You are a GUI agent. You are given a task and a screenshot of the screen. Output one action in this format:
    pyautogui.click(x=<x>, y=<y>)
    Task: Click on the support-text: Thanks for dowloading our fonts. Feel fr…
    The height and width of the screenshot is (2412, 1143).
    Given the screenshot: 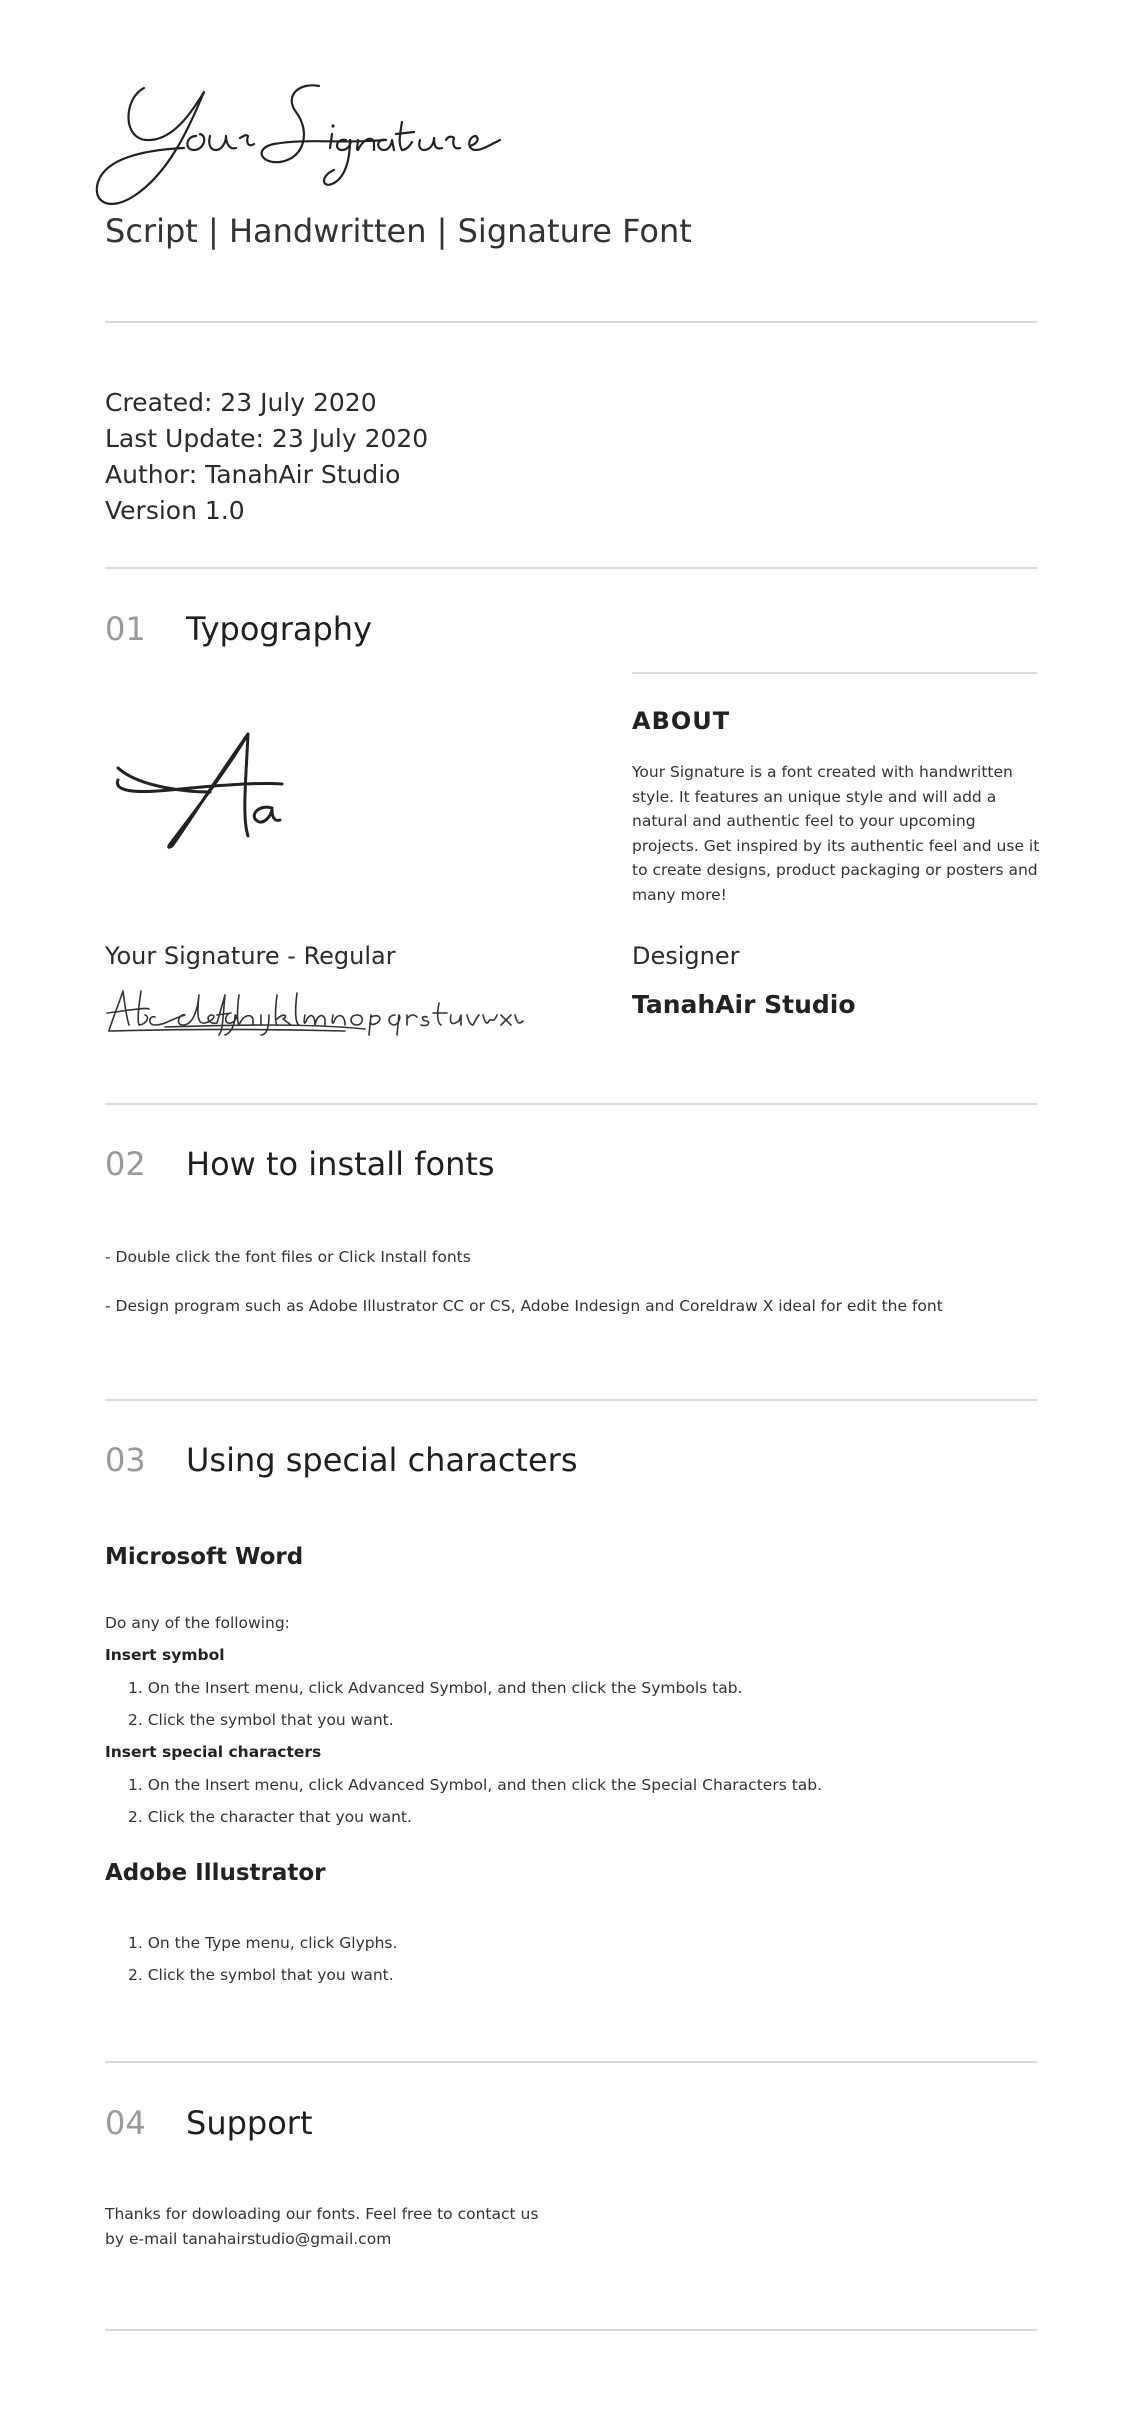 What is the action you would take?
    pyautogui.click(x=321, y=2227)
    